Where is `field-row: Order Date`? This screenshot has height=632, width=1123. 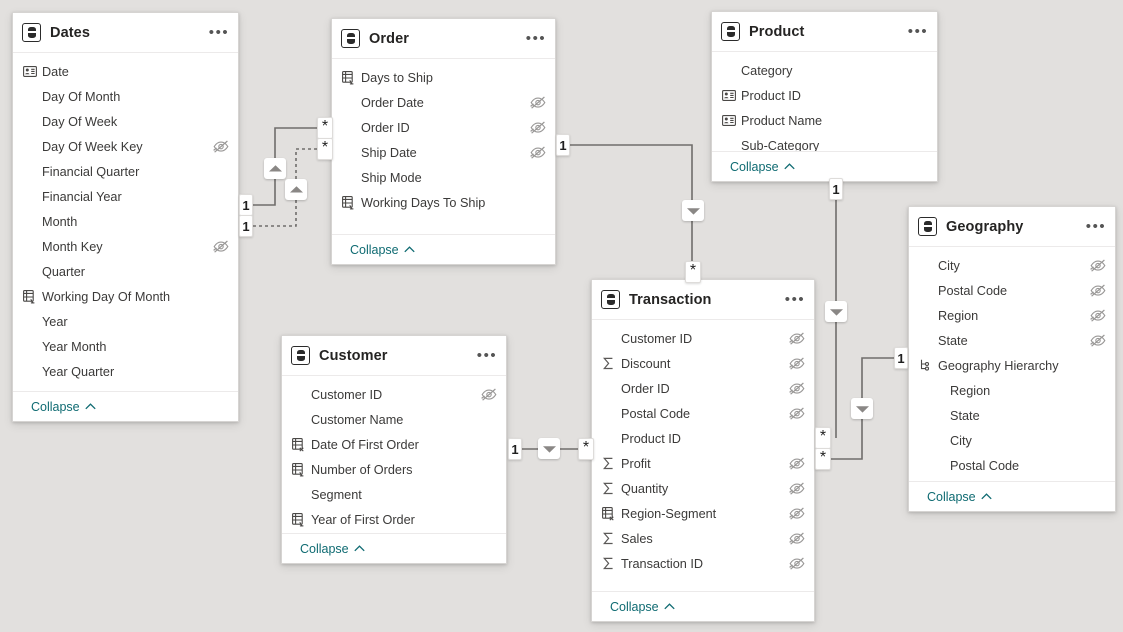
field-row: Order Date is located at coordinates (443, 102).